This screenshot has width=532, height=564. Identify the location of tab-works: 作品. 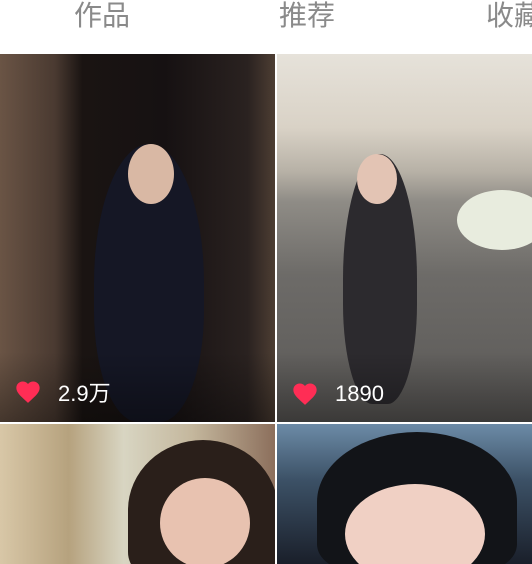
(102, 16).